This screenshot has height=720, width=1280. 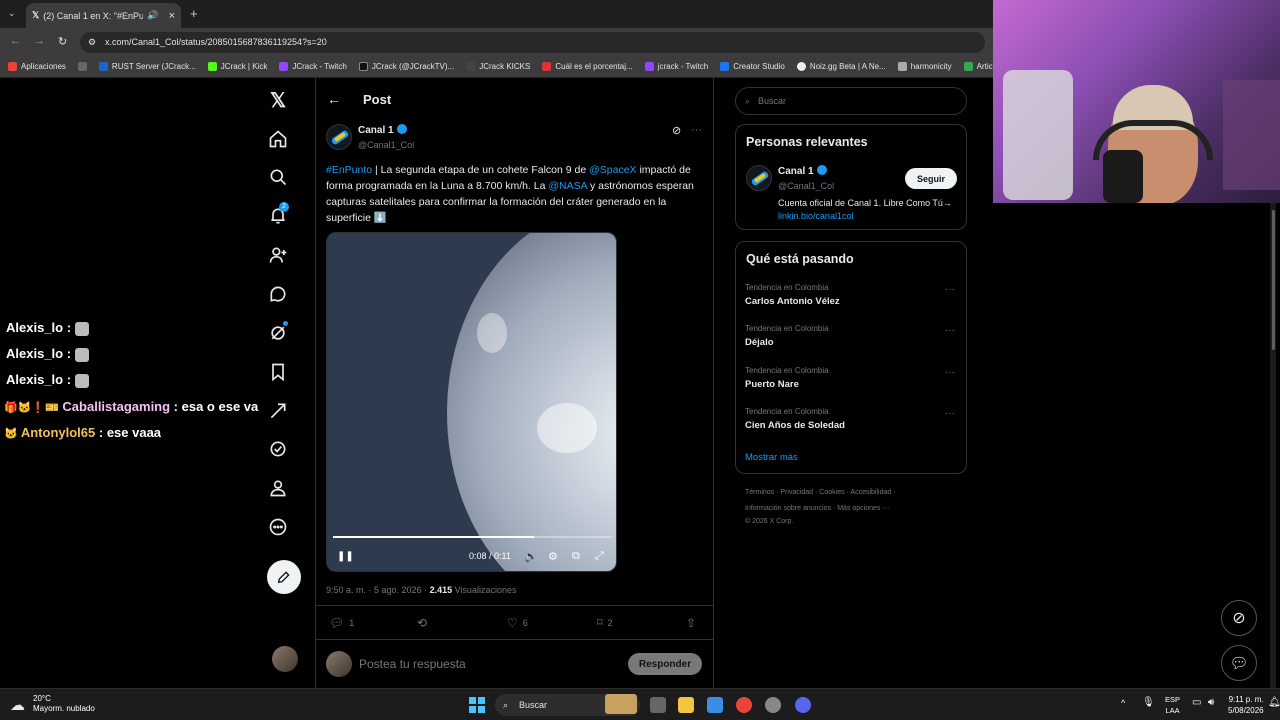 I want to click on follow-button: Seguir, so click(x=931, y=178).